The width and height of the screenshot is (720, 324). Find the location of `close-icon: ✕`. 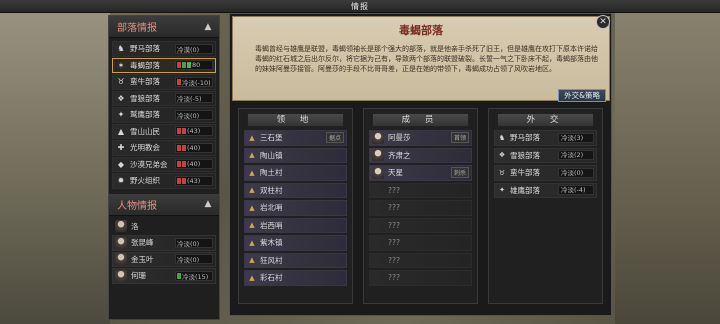

close-icon: ✕ is located at coordinates (603, 22).